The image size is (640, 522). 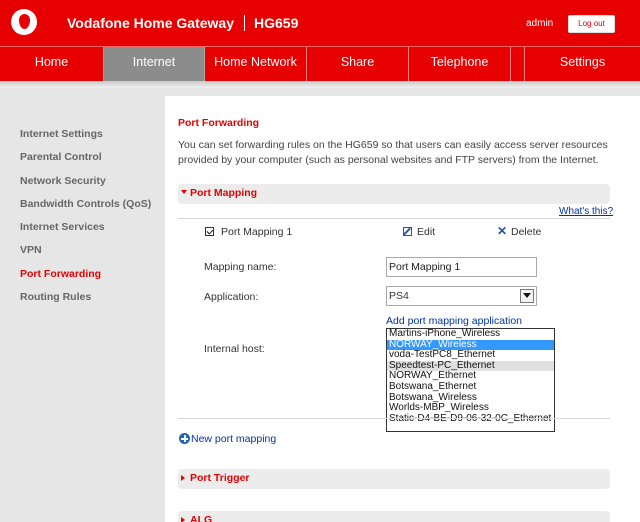 What do you see at coordinates (320, 84) in the screenshot?
I see `nav-shadow` at bounding box center [320, 84].